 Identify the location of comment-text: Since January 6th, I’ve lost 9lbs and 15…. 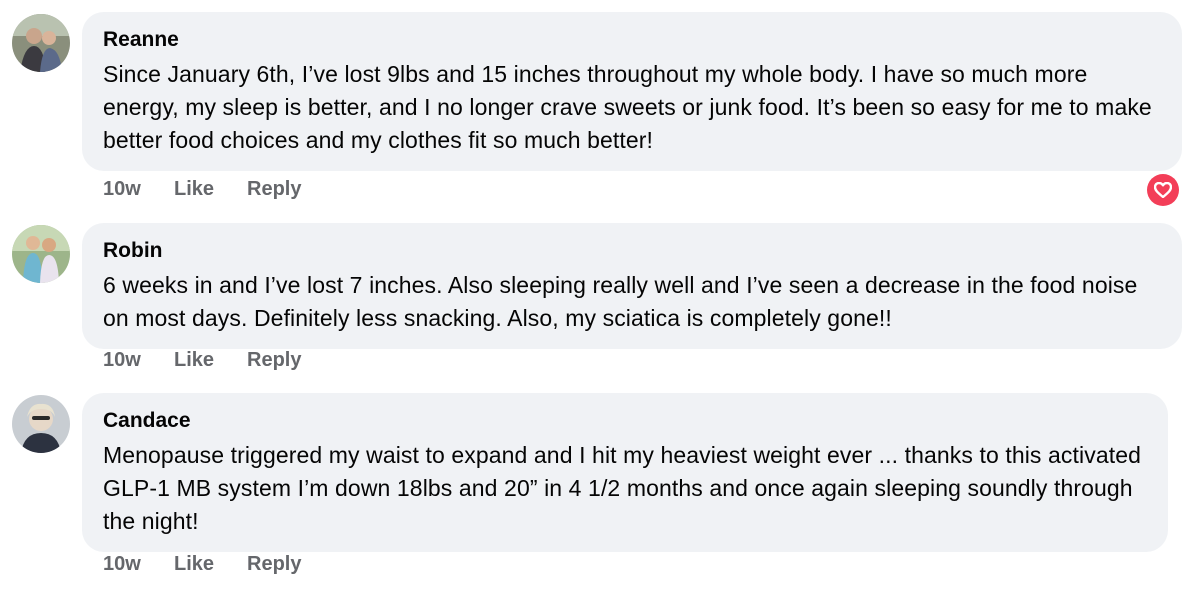
(627, 107).